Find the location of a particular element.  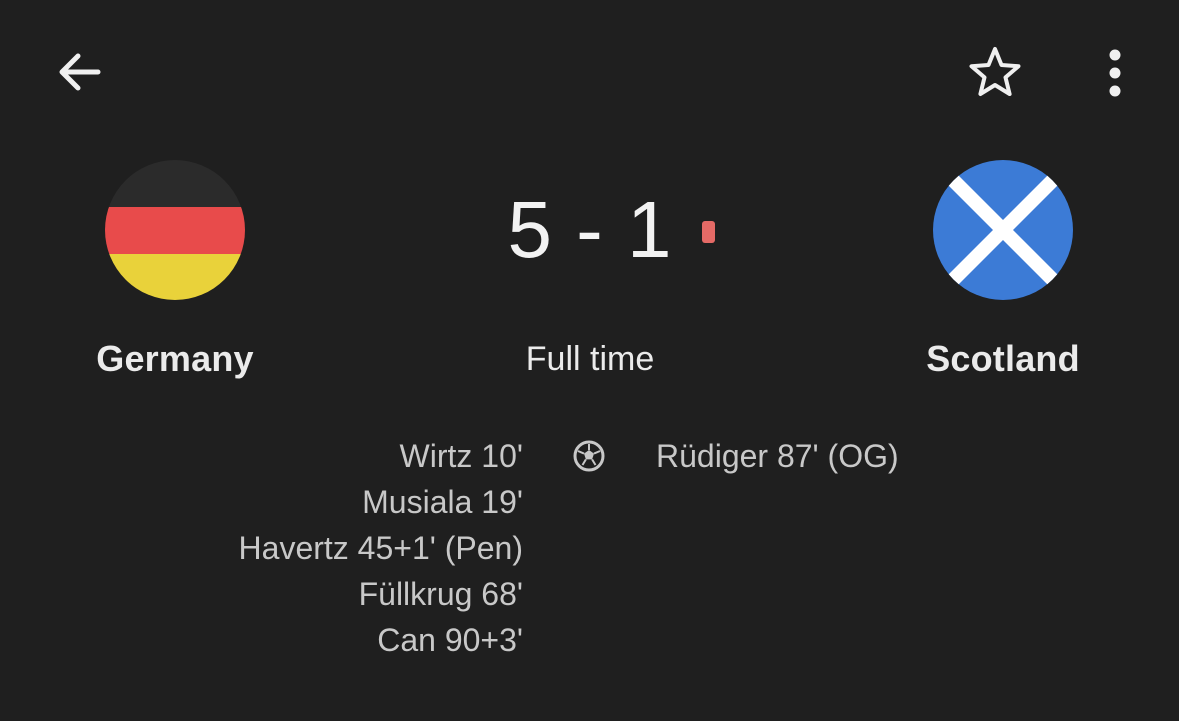

arrow-left-icon is located at coordinates (80, 72).